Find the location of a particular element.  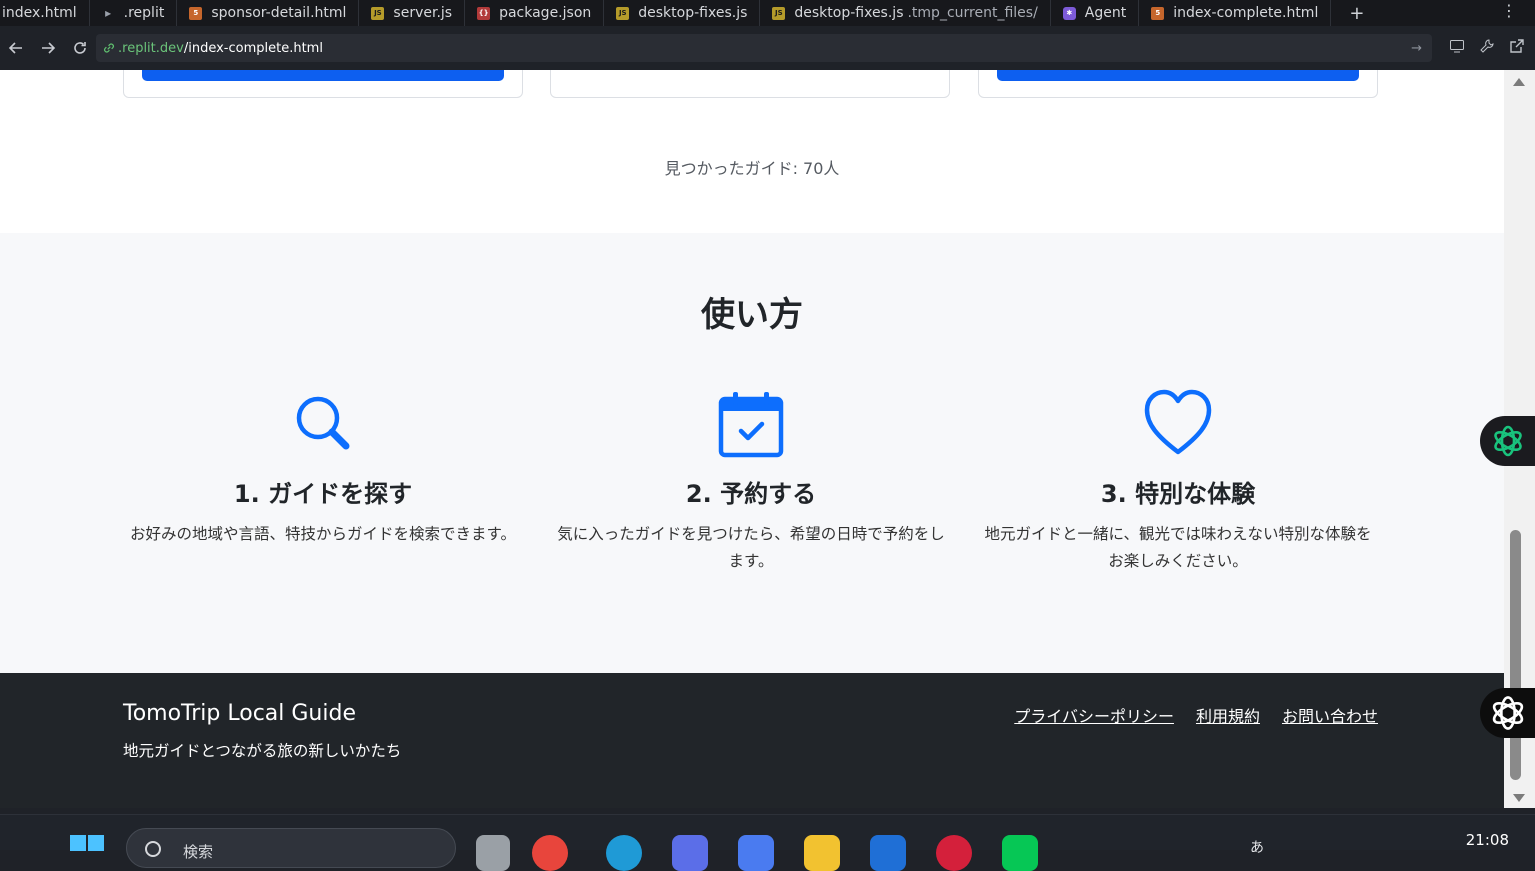

wrench-icon is located at coordinates (1487, 46).